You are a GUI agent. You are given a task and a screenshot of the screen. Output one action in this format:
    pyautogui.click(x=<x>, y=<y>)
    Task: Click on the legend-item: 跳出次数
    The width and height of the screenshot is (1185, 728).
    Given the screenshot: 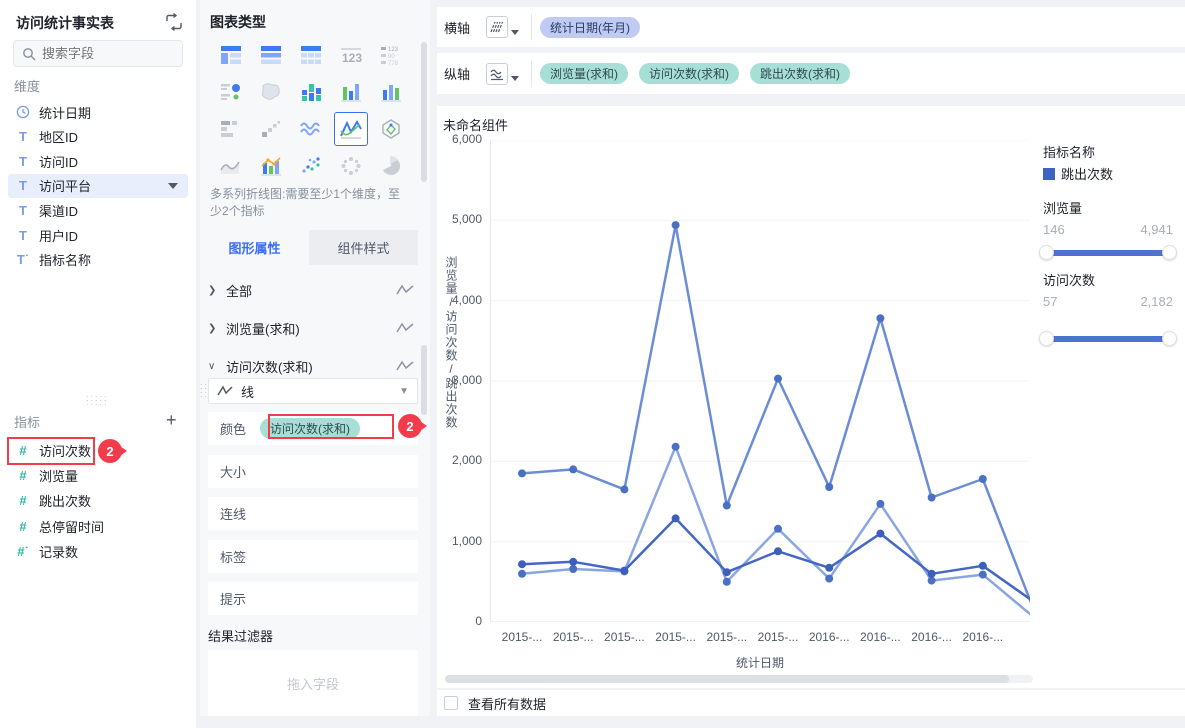 What is the action you would take?
    pyautogui.click(x=1078, y=173)
    